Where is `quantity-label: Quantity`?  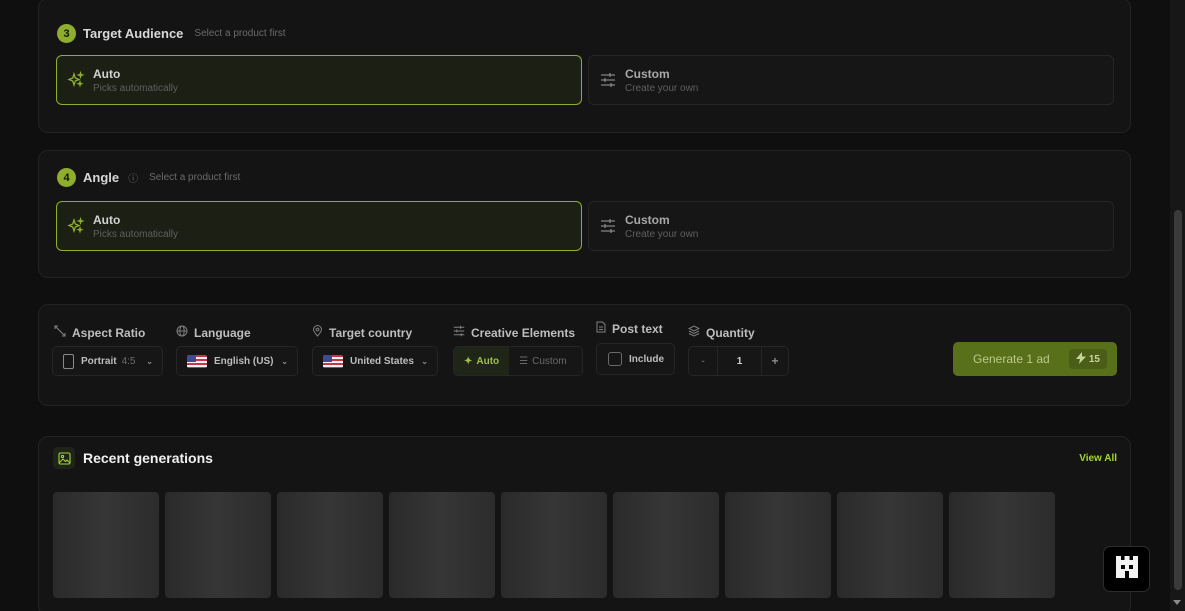 quantity-label: Quantity is located at coordinates (721, 332).